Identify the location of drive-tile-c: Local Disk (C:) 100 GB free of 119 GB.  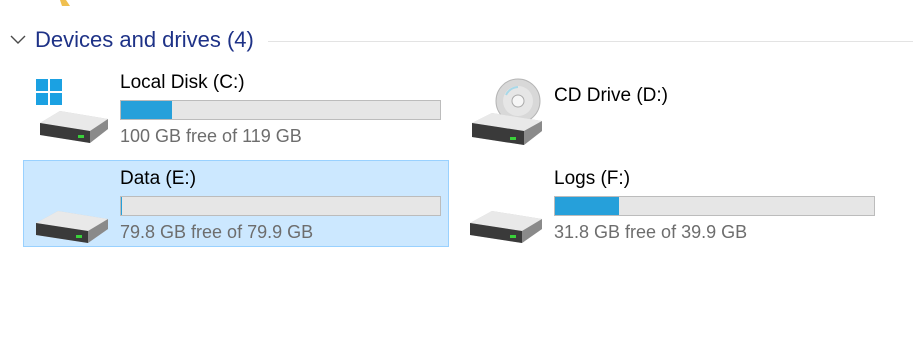
(236, 107).